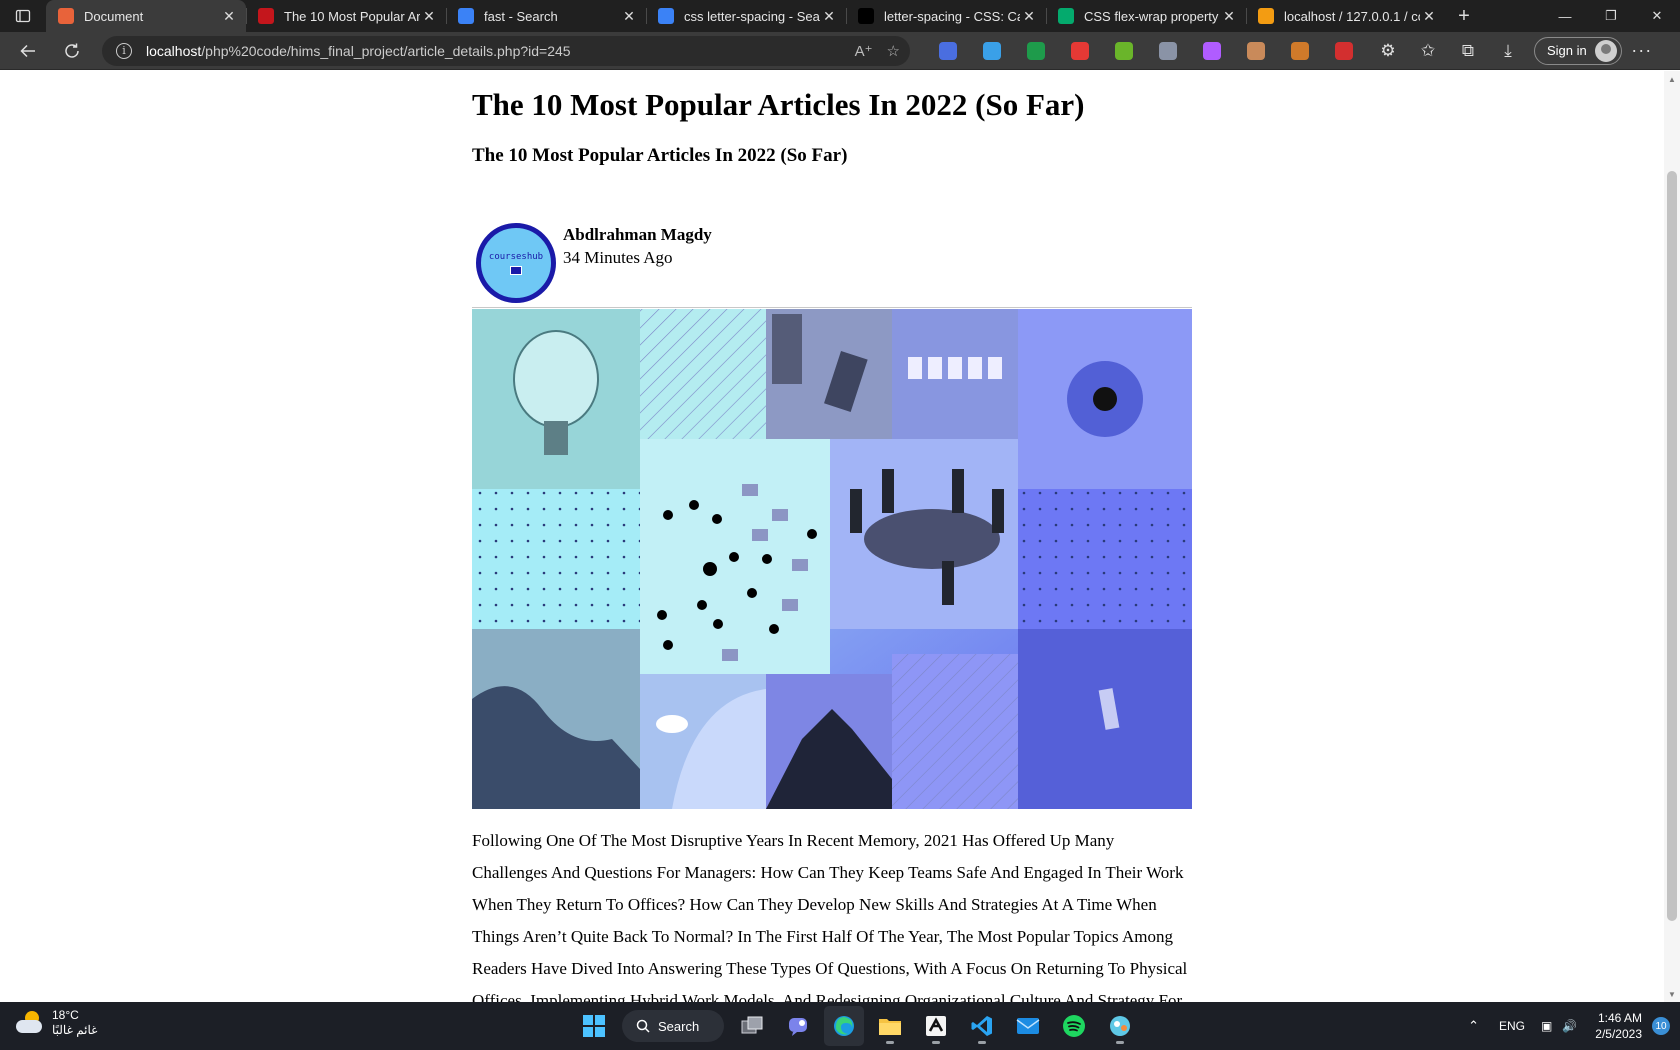 Image resolution: width=1680 pixels, height=1050 pixels. I want to click on vscode-button, so click(982, 1026).